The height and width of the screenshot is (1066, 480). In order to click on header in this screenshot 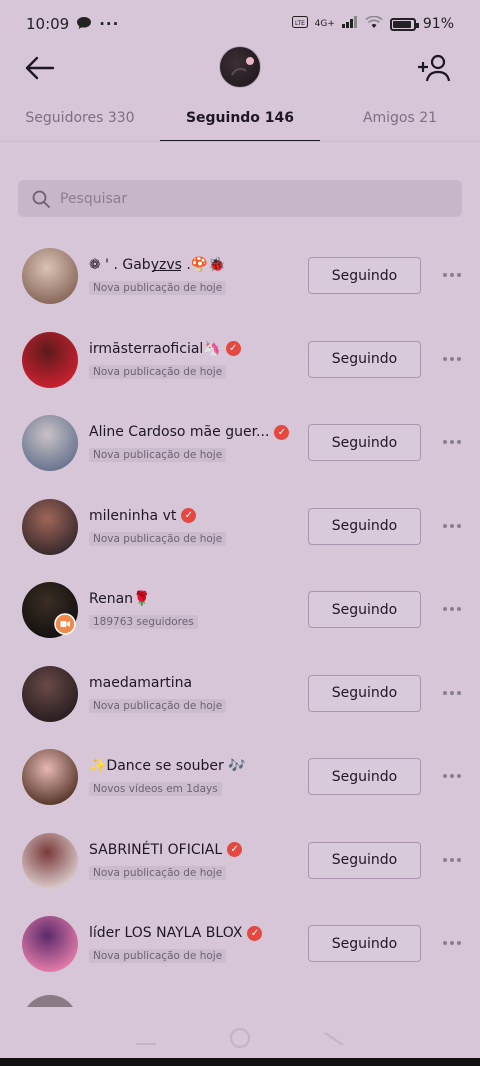, I will do `click(240, 68)`.